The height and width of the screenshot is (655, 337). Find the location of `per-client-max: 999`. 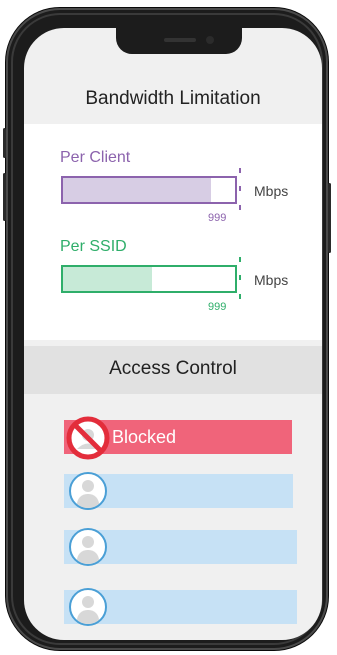

per-client-max: 999 is located at coordinates (217, 218).